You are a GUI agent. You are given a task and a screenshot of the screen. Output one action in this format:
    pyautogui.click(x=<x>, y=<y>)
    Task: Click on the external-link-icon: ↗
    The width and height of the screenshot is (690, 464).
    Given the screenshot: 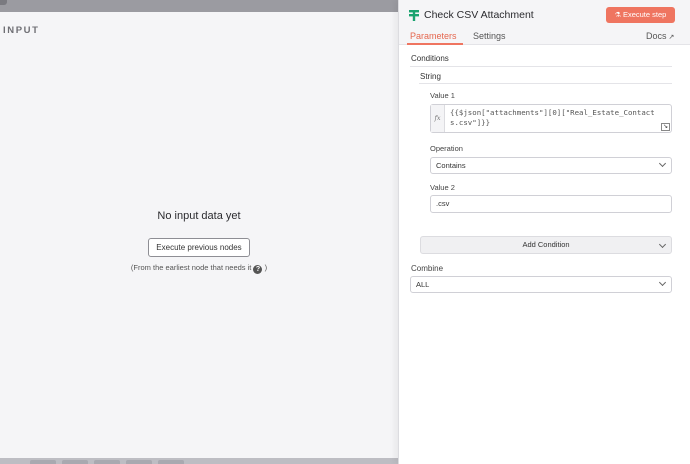 What is the action you would take?
    pyautogui.click(x=671, y=37)
    